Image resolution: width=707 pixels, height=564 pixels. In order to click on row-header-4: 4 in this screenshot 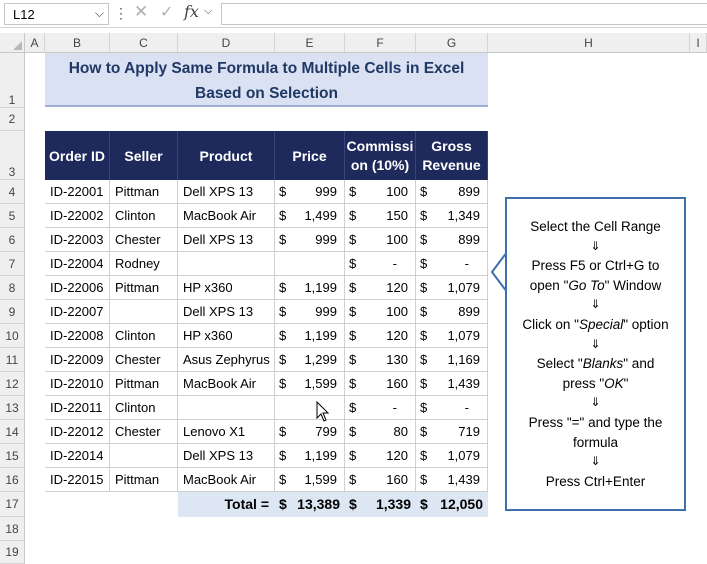, I will do `click(12, 192)`.